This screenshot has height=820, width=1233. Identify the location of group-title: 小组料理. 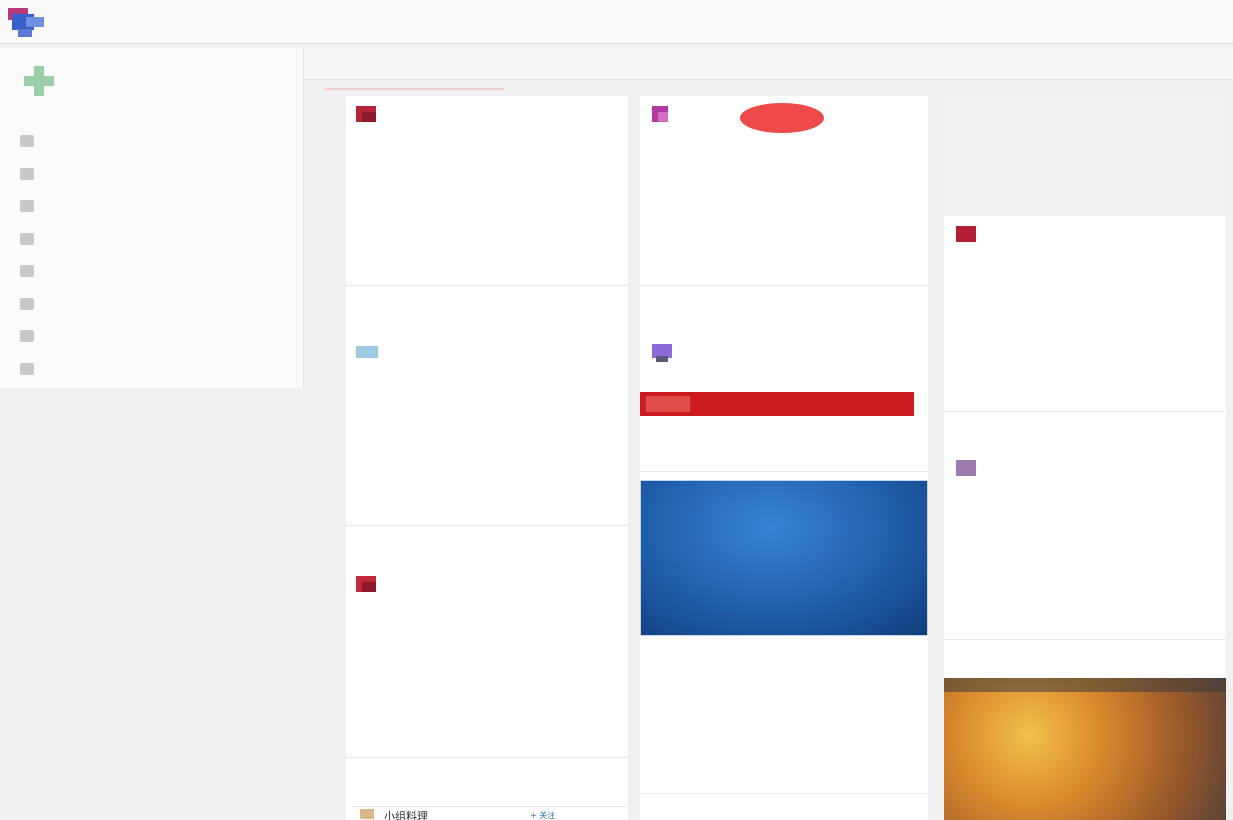
(406, 815).